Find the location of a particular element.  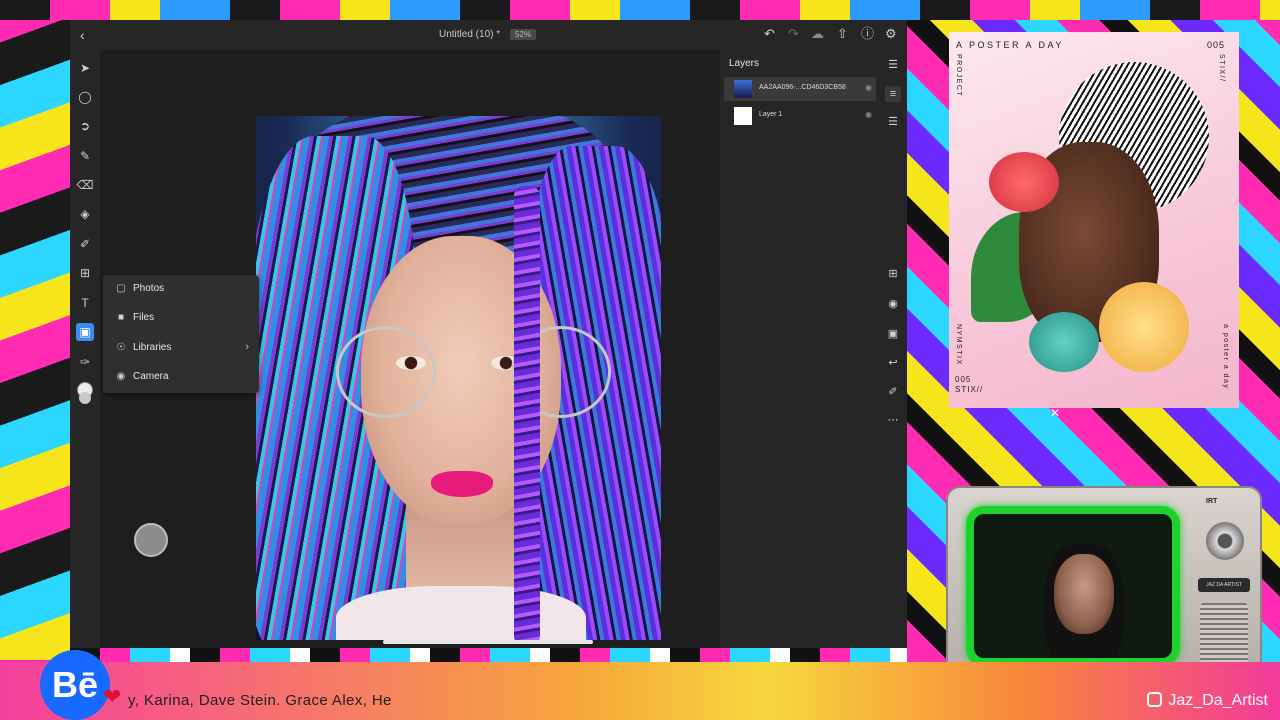

layers-panel-title: Layers is located at coordinates (744, 63).